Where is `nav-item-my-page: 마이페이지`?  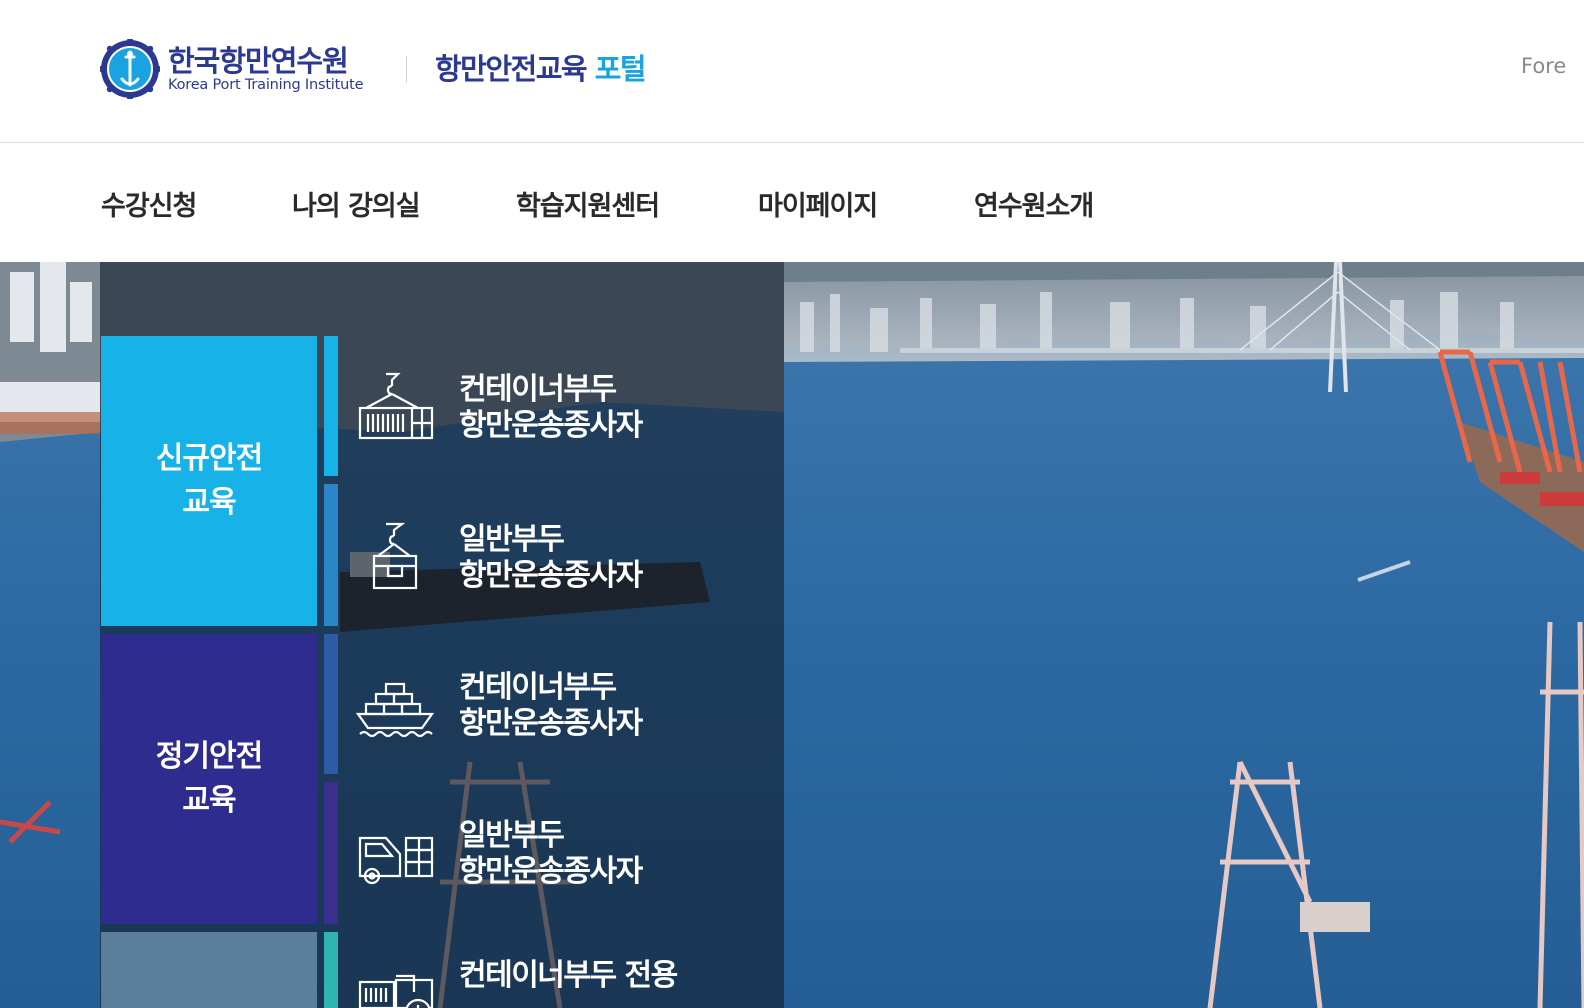
nav-item-my-page: 마이페이지 is located at coordinates (818, 203).